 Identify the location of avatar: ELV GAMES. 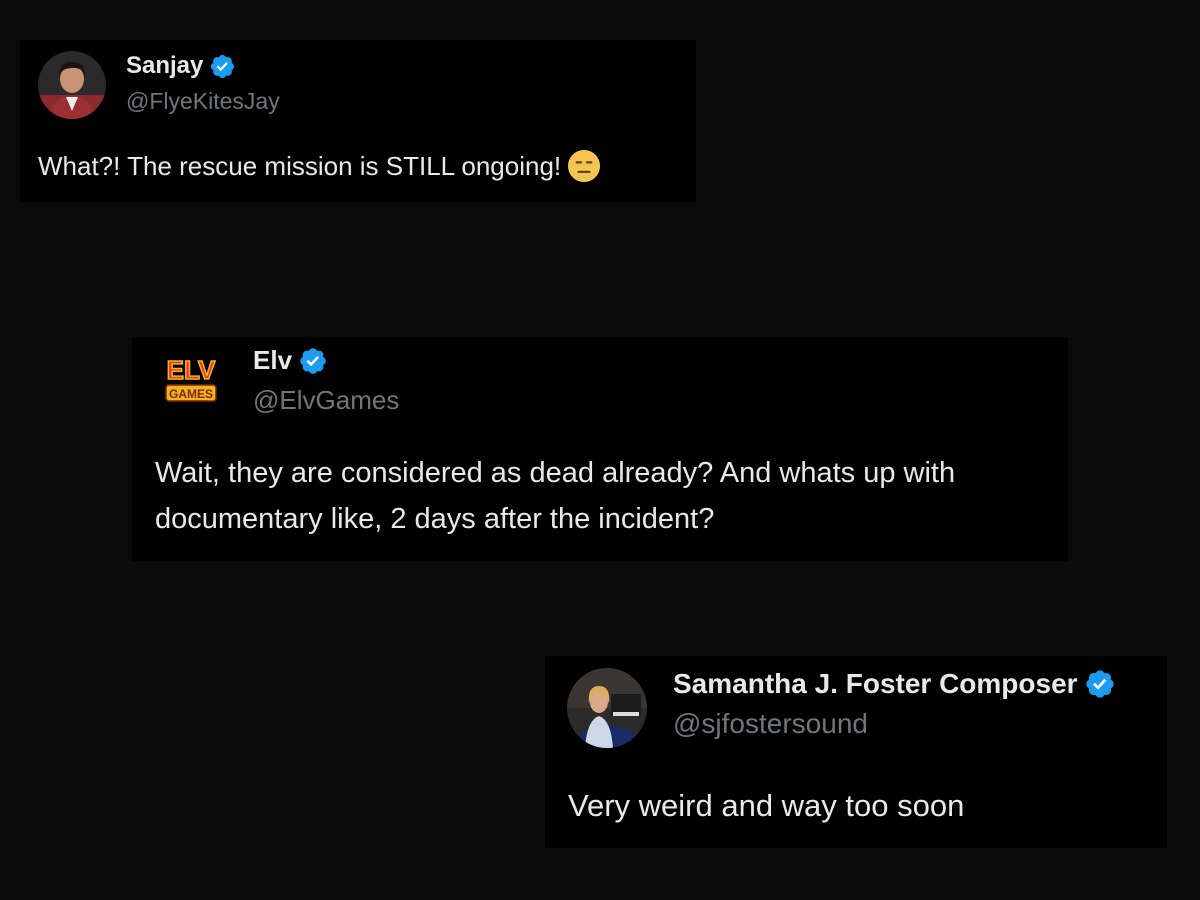
(191, 380).